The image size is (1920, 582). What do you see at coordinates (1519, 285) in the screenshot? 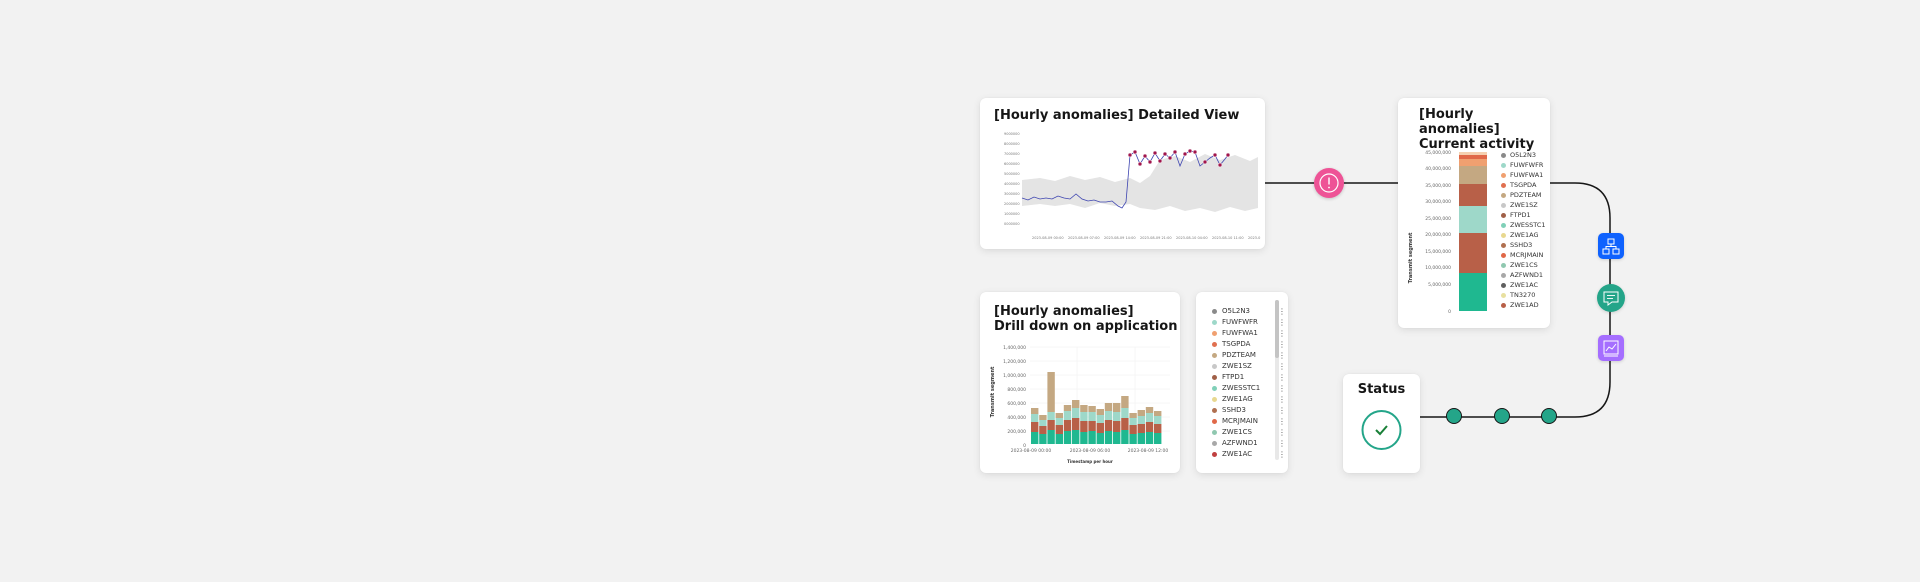
I see `legend-item: ZWE1AC` at bounding box center [1519, 285].